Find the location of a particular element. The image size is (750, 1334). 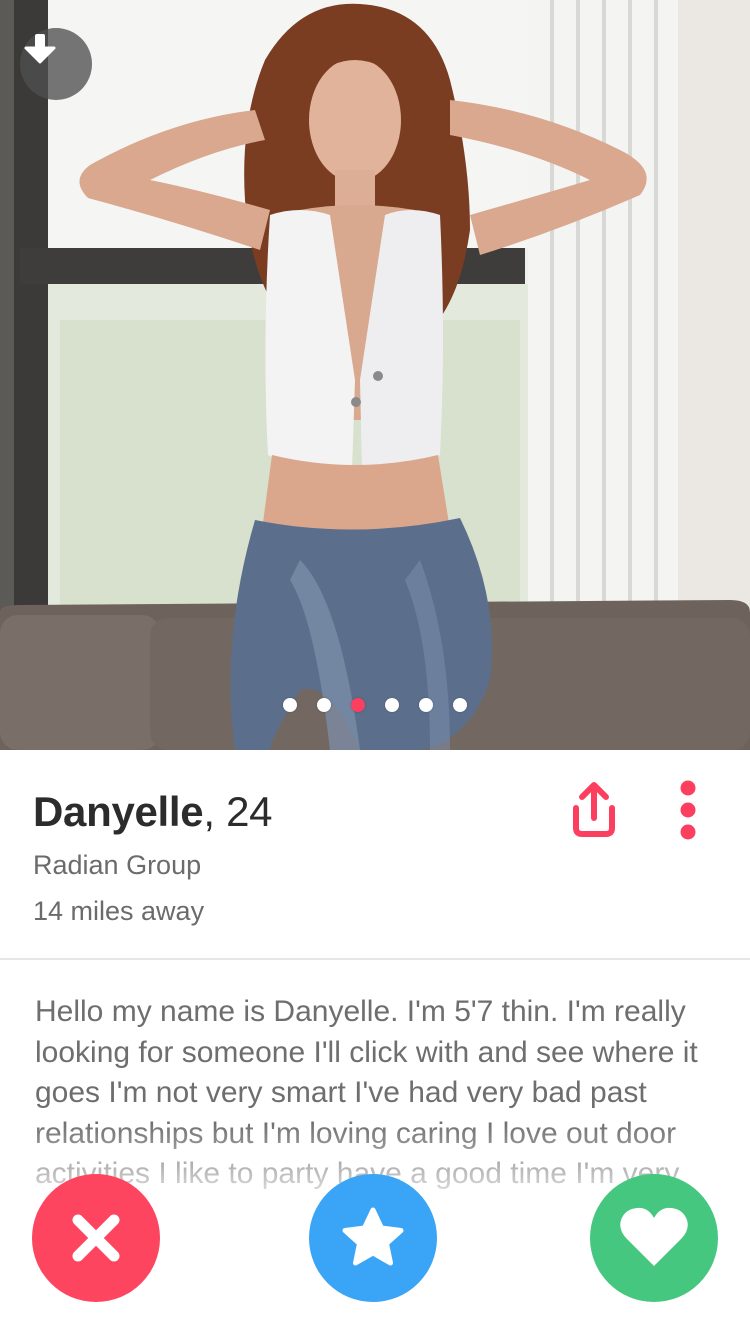

nope-button is located at coordinates (96, 1238).